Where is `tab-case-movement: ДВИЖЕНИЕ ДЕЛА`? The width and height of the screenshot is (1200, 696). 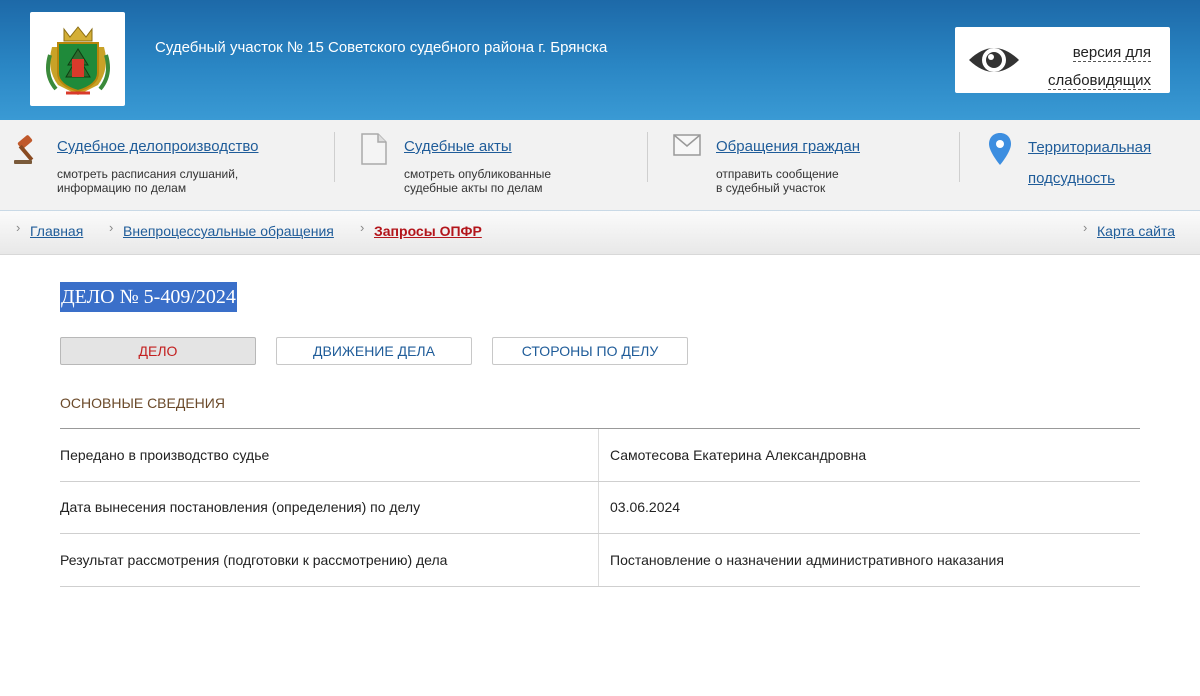 tab-case-movement: ДВИЖЕНИЕ ДЕЛА is located at coordinates (374, 351).